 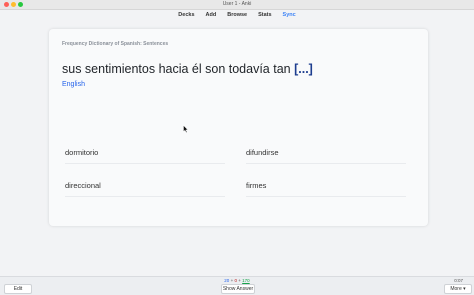 I want to click on answer-choice: firmes, so click(x=326, y=186).